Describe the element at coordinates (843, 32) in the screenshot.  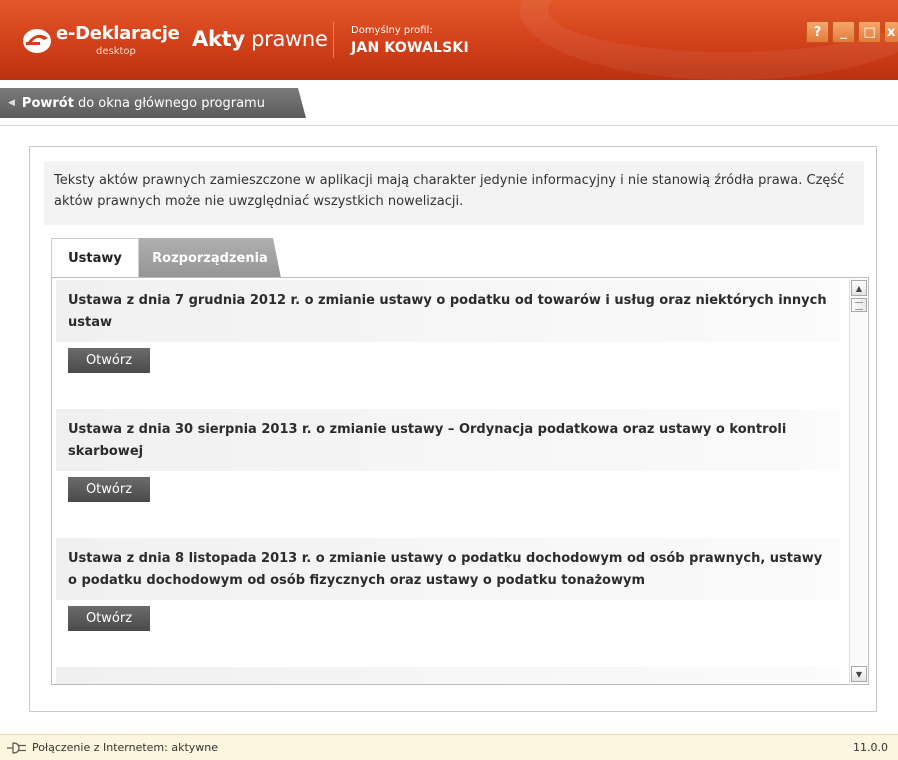
I see `minimize-button: _` at that location.